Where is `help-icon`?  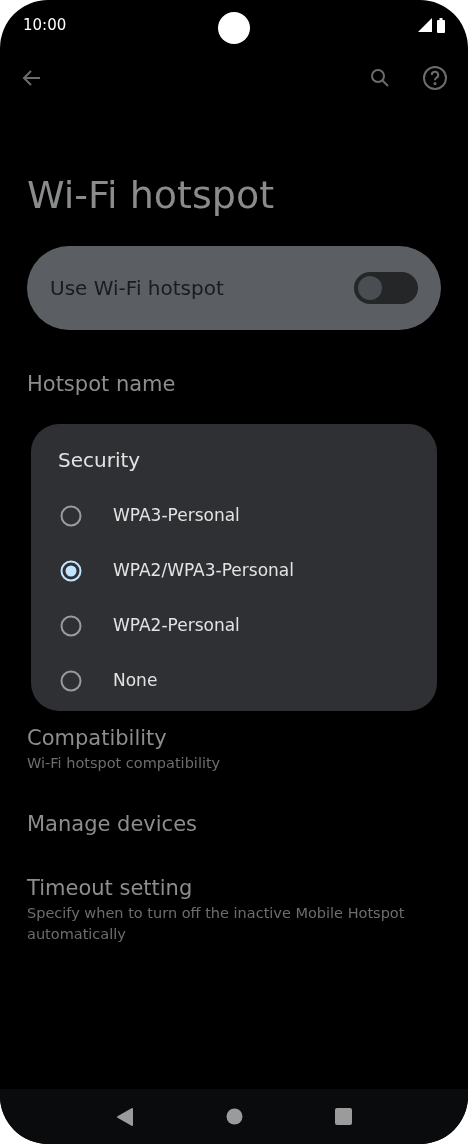
help-icon is located at coordinates (435, 78).